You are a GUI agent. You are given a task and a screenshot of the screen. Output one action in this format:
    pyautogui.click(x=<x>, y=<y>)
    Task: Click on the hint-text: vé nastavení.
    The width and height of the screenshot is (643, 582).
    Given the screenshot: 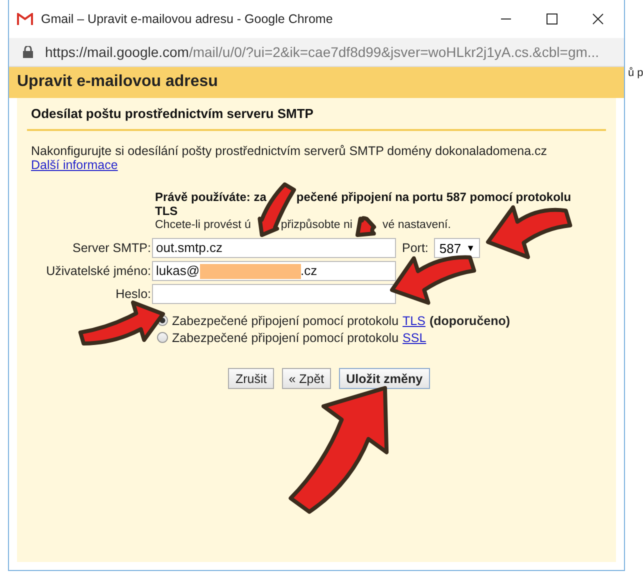 What is the action you would take?
    pyautogui.click(x=416, y=225)
    